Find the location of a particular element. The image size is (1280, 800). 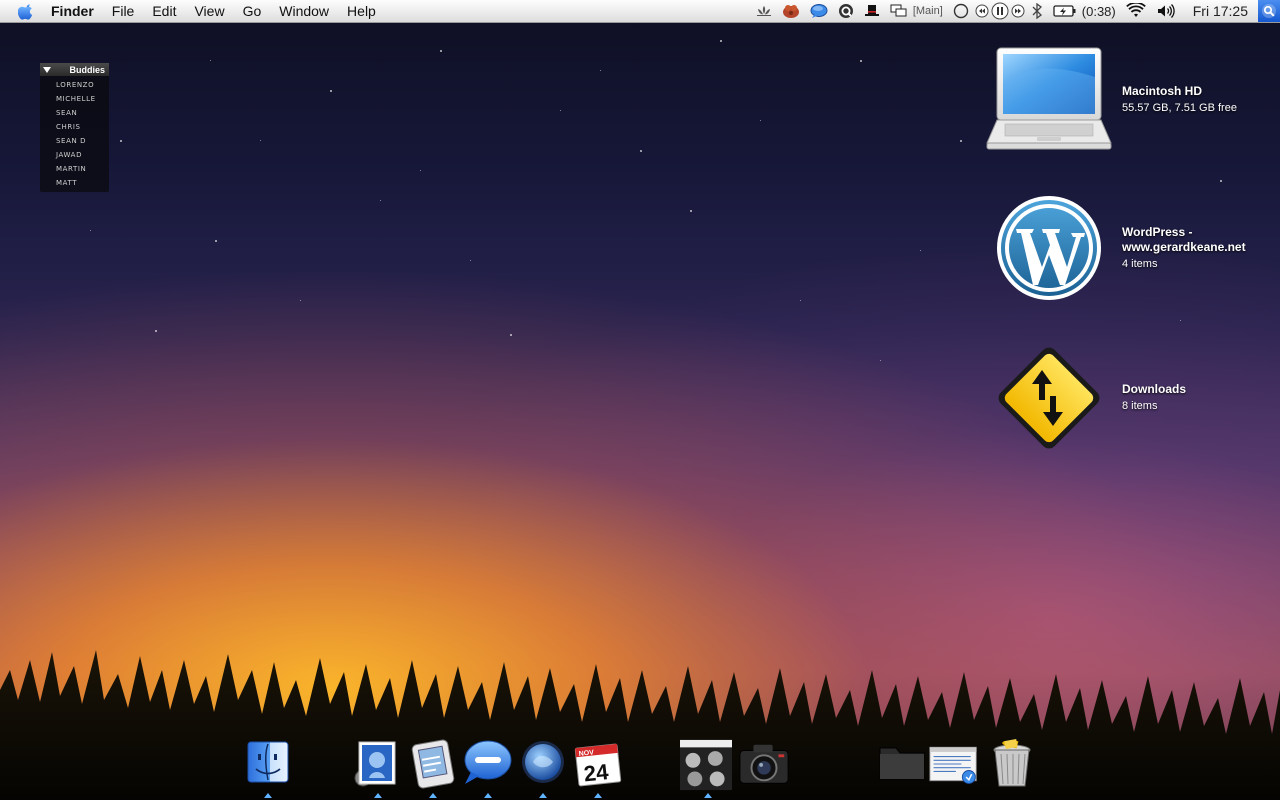

desktop-icon-name-line2: www.gerardkeane.net is located at coordinates (1184, 246).